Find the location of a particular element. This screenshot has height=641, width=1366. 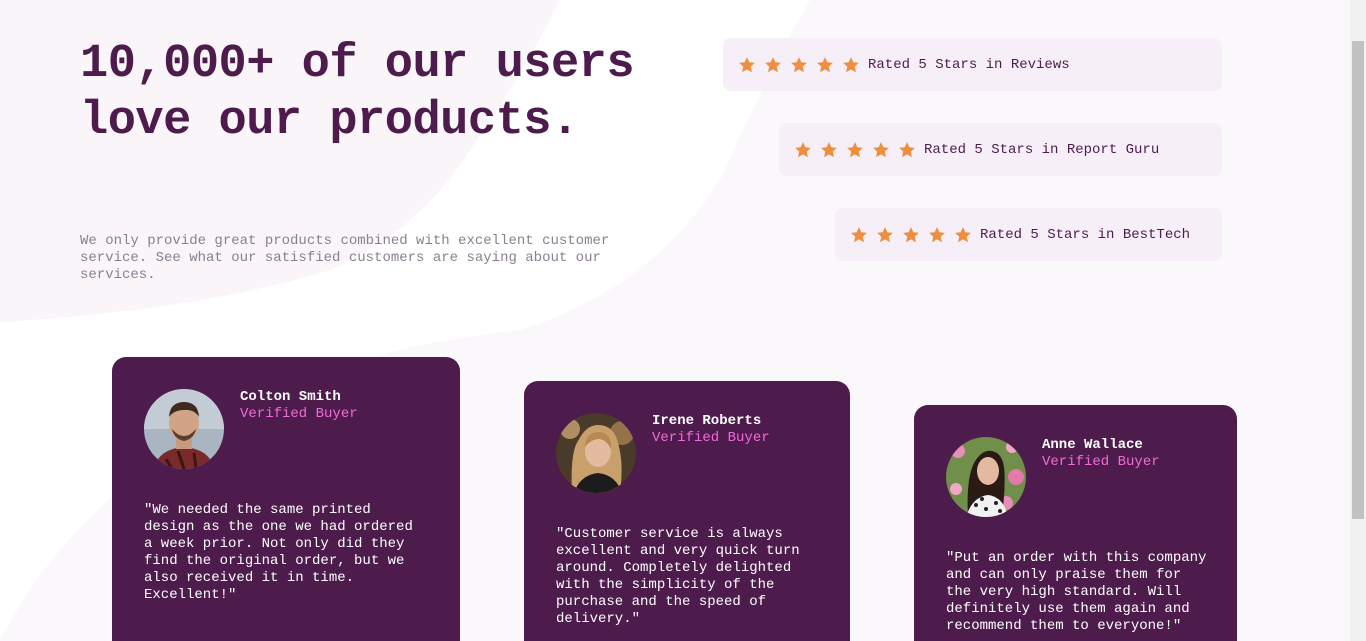

testimonial-name: Anne Wallace is located at coordinates (1092, 445).